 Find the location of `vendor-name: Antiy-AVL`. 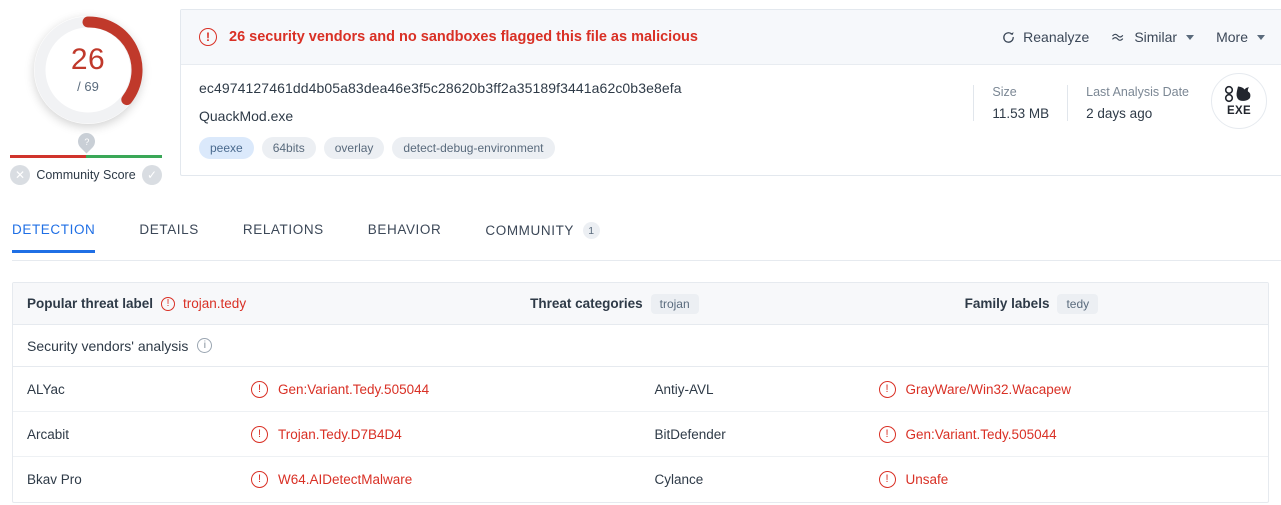

vendor-name: Antiy-AVL is located at coordinates (684, 389).